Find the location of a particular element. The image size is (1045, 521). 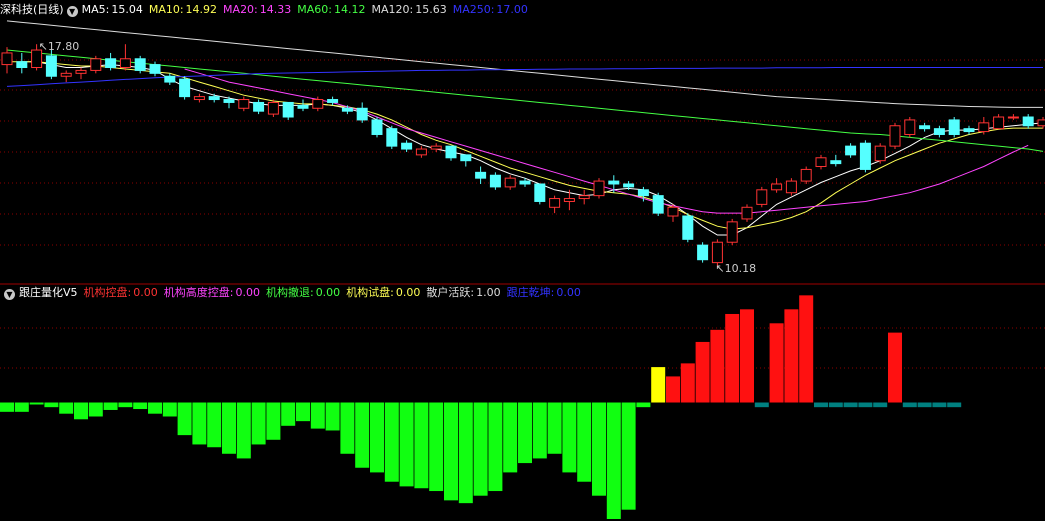

ma-legend-item: MA250: 17.00 is located at coordinates (490, 9).